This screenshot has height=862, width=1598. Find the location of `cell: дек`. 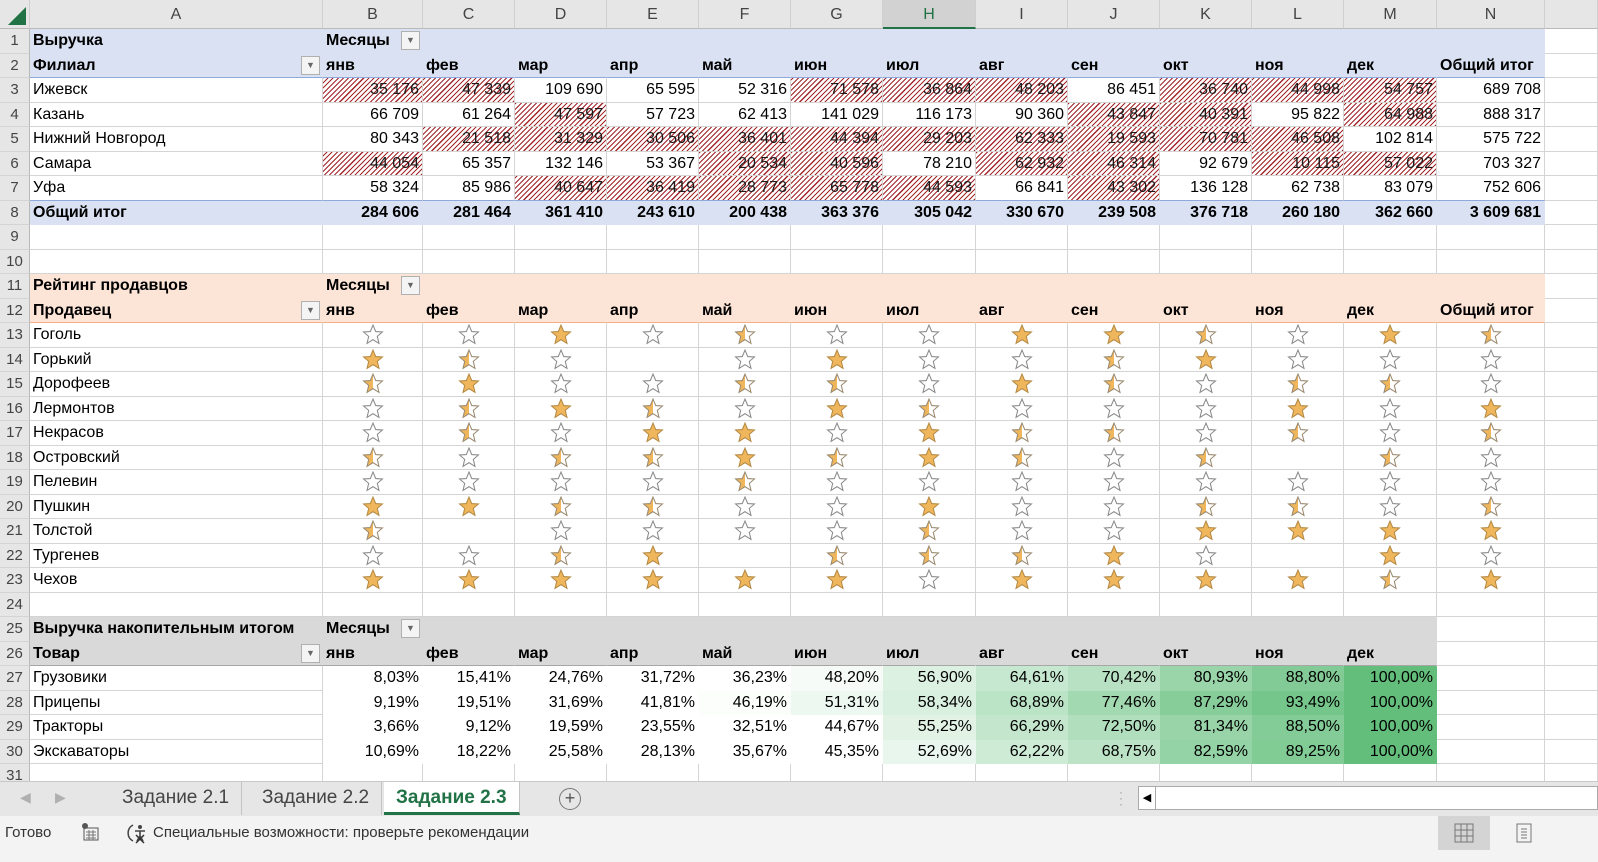

cell: дек is located at coordinates (1390, 653).